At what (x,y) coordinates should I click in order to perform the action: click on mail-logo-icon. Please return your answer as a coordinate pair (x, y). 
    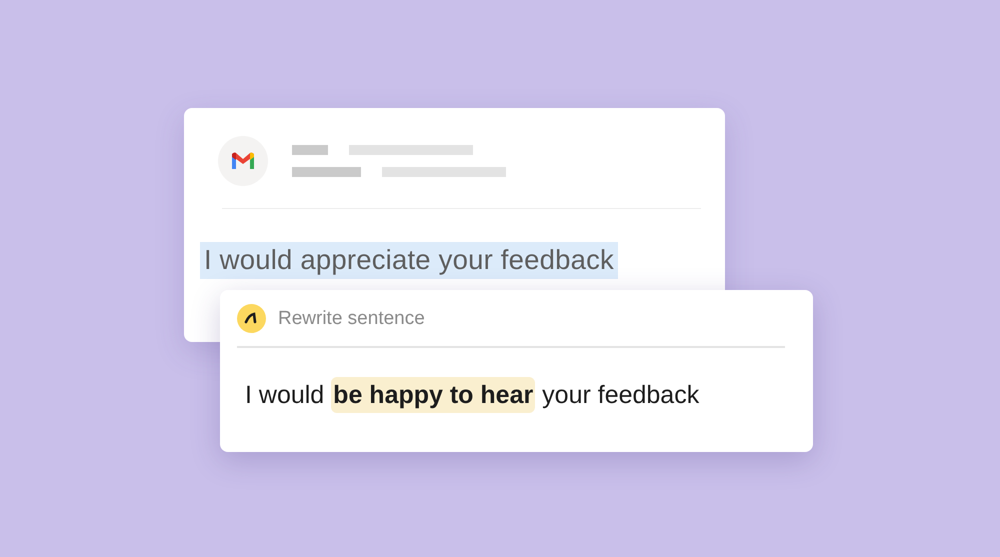
    Looking at the image, I should click on (243, 161).